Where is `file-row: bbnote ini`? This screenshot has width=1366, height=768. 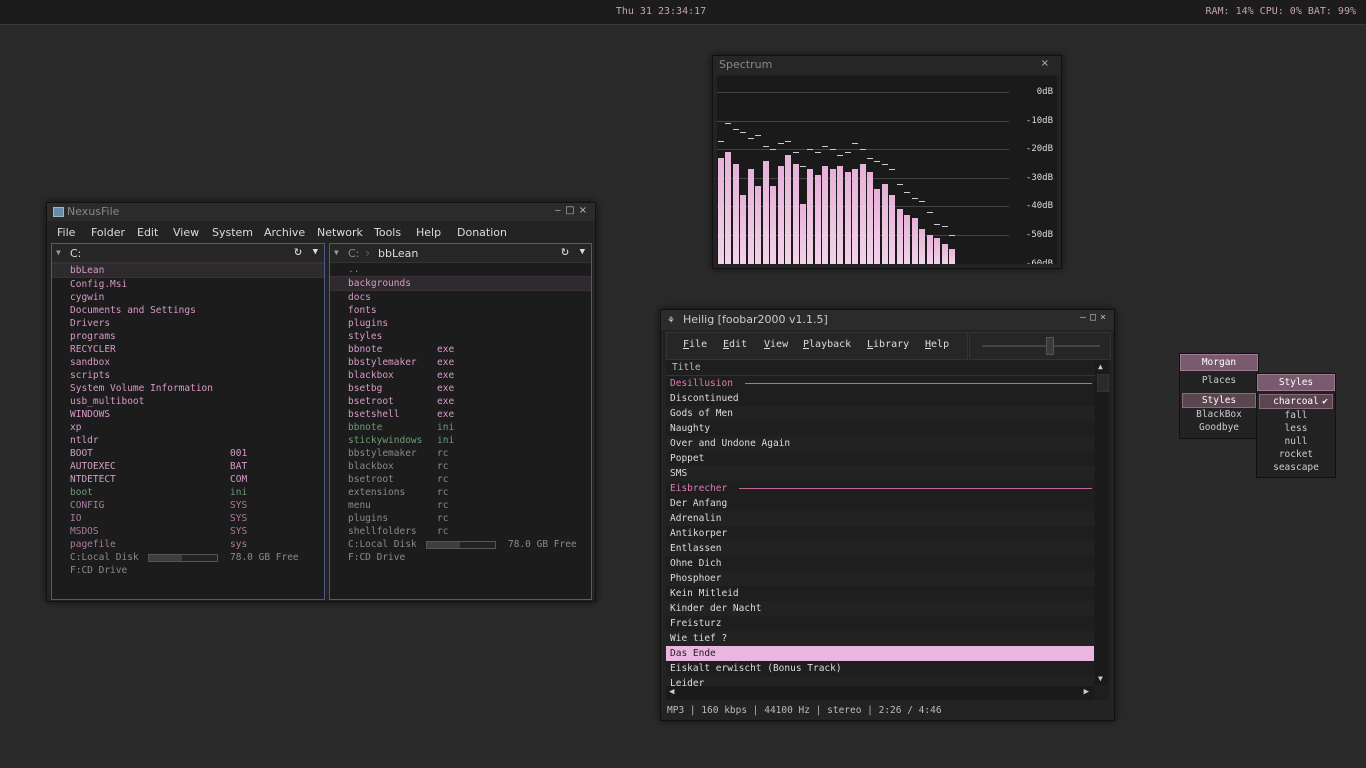 file-row: bbnote ini is located at coordinates (460, 427).